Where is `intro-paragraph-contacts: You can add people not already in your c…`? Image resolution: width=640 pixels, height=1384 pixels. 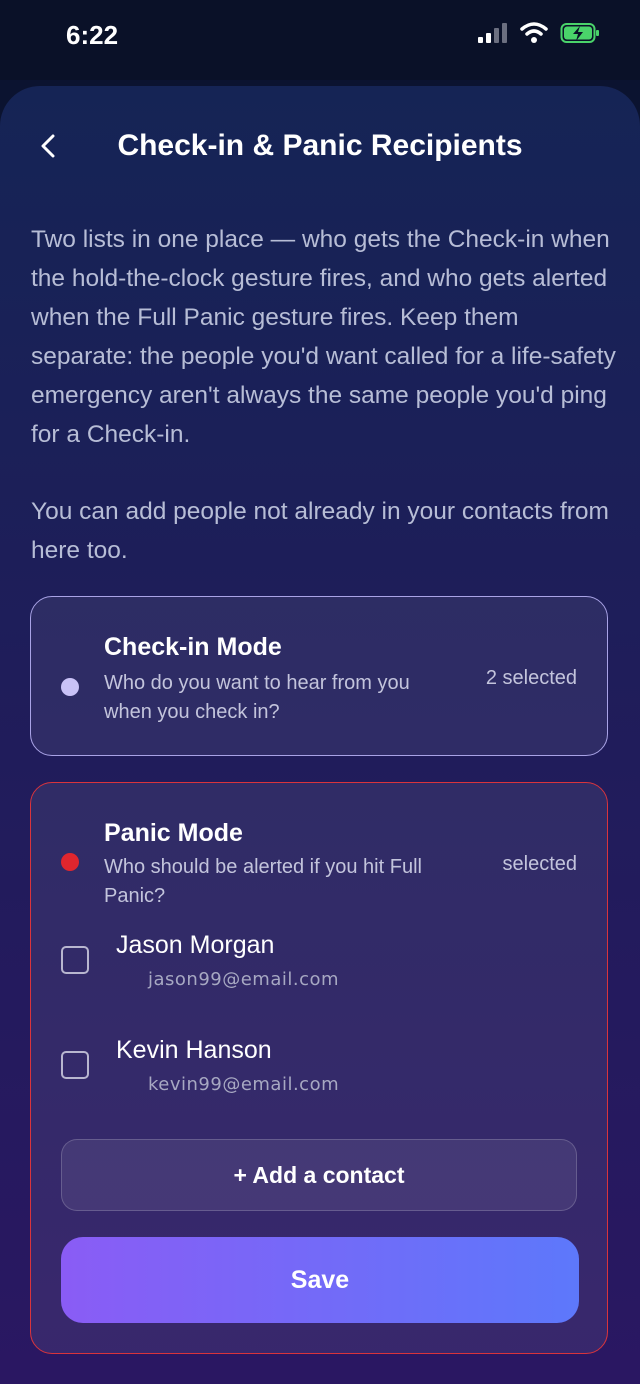
intro-paragraph-contacts: You can add people not already in your c… is located at coordinates (320, 531).